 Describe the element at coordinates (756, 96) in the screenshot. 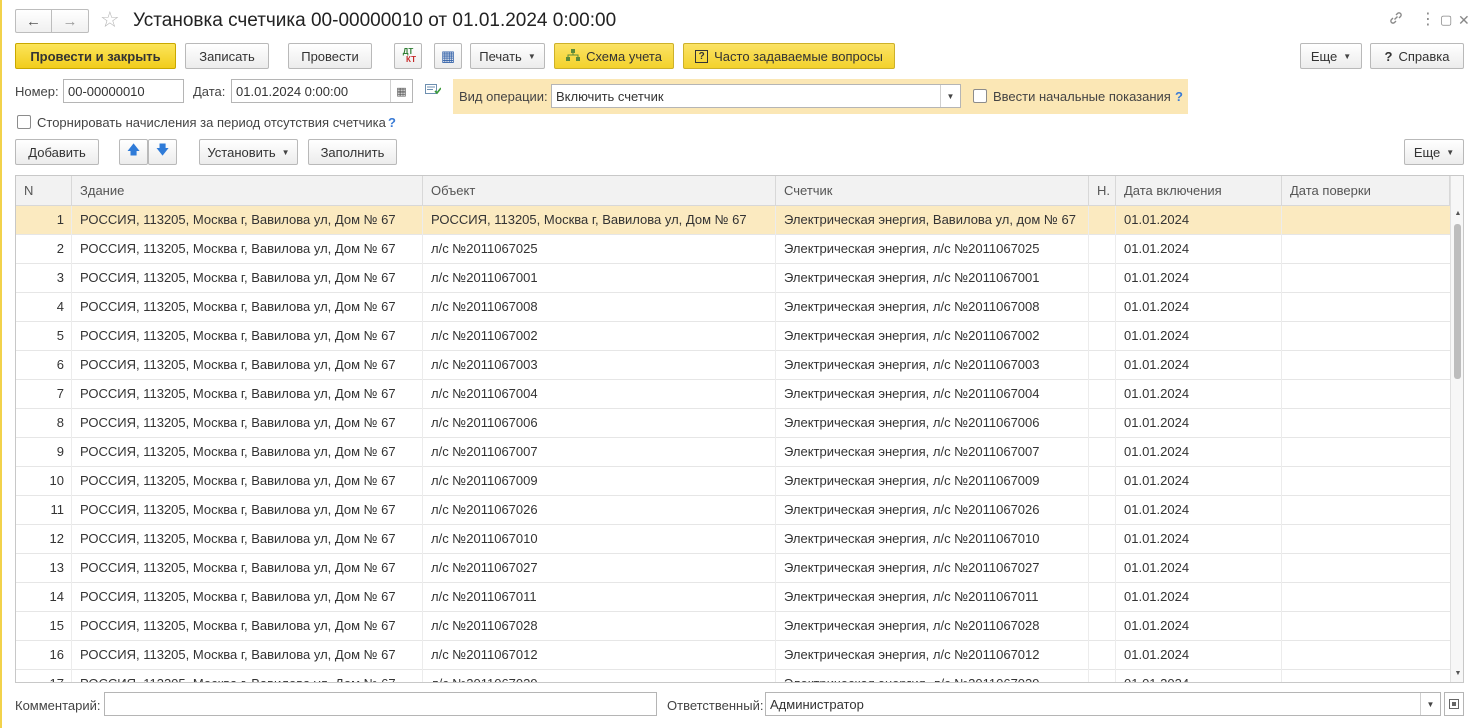

I see `operation-select: Включить счетчик ▼` at that location.